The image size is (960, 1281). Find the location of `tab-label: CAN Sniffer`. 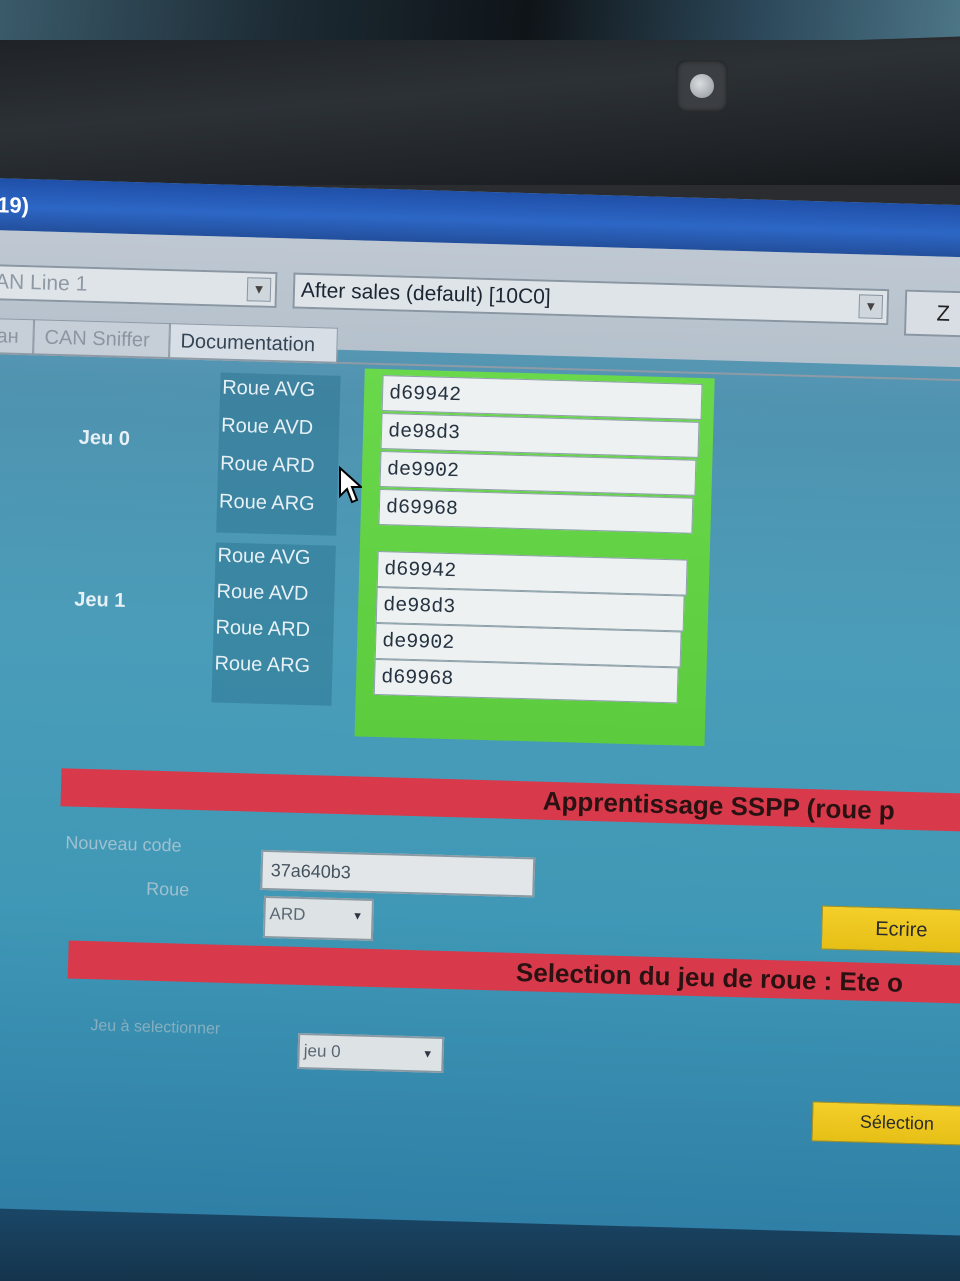

tab-label: CAN Sniffer is located at coordinates (97, 339).